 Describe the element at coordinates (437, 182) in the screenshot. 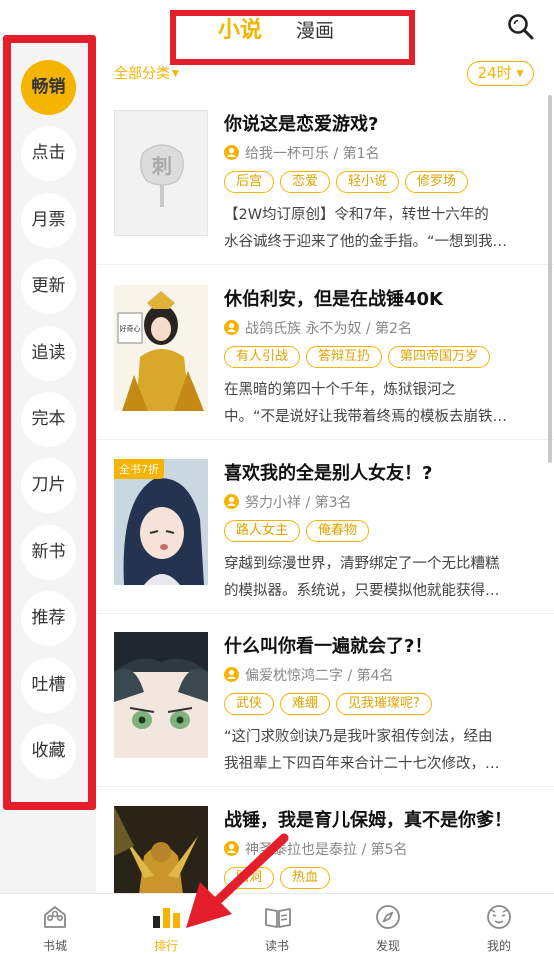

I see `book-tag: 修罗场` at that location.